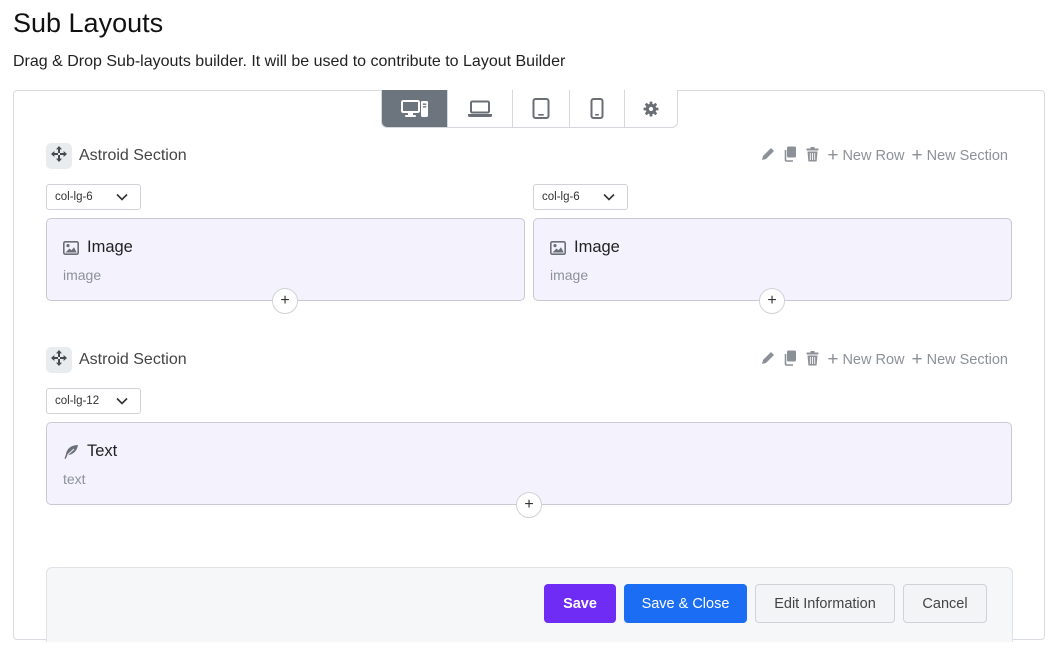 This screenshot has width=1062, height=655. I want to click on column-size-value: col-lg-12, so click(77, 401).